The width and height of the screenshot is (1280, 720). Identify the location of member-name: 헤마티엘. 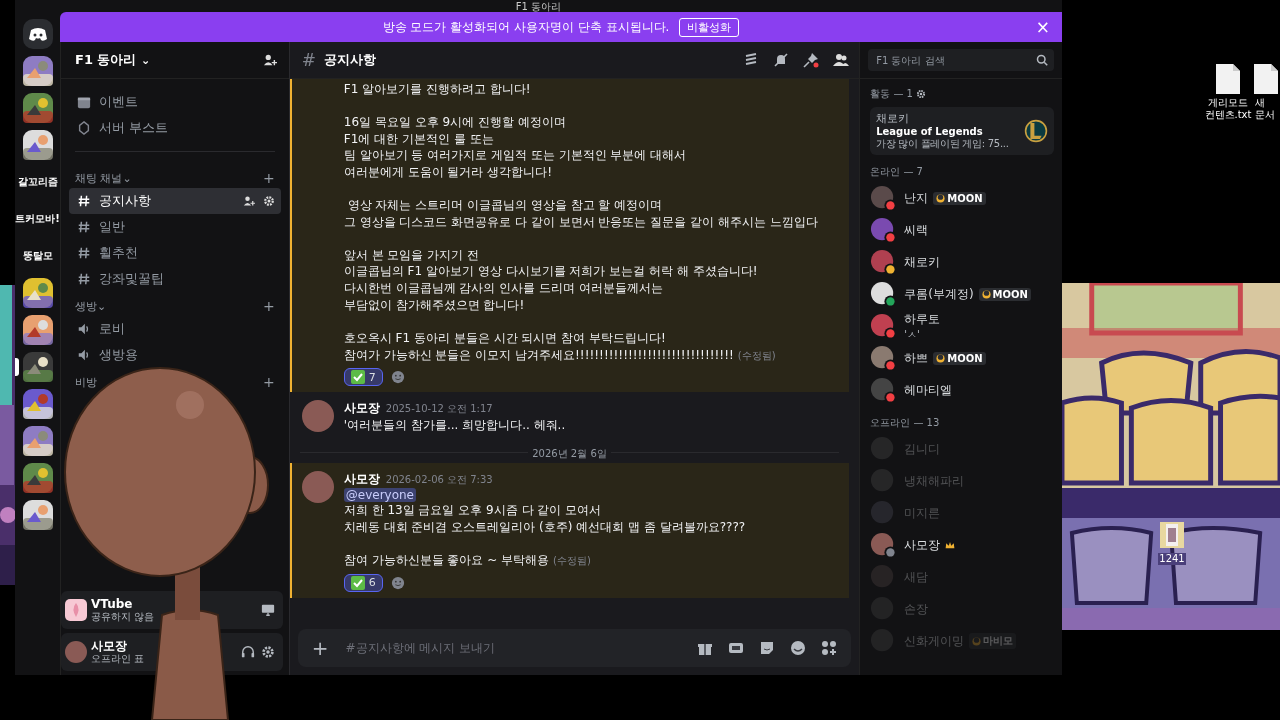
(928, 390).